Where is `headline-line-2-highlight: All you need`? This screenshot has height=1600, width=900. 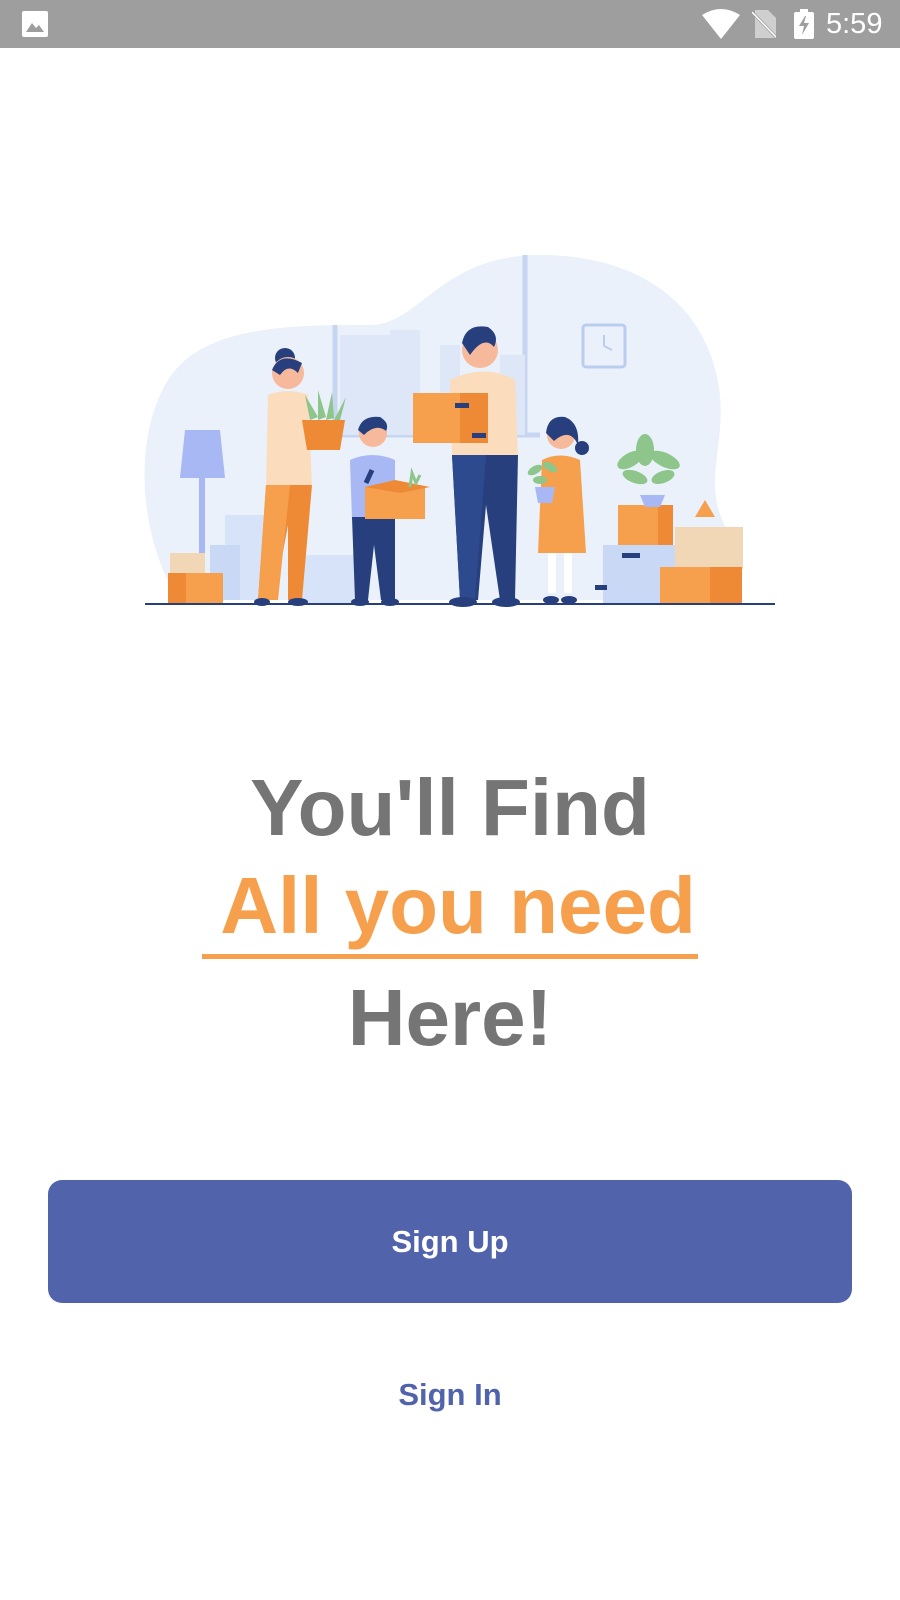 headline-line-2-highlight: All you need is located at coordinates (450, 908).